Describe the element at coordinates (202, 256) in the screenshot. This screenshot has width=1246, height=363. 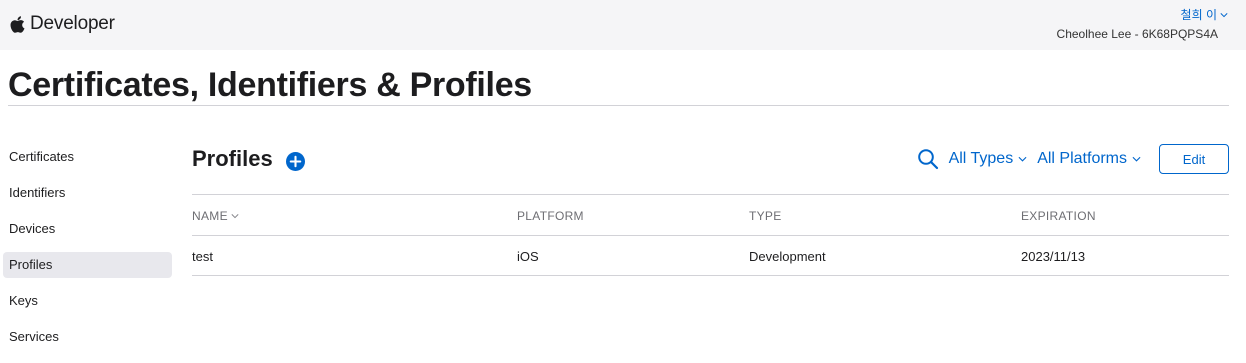
I see `cell-name: test` at that location.